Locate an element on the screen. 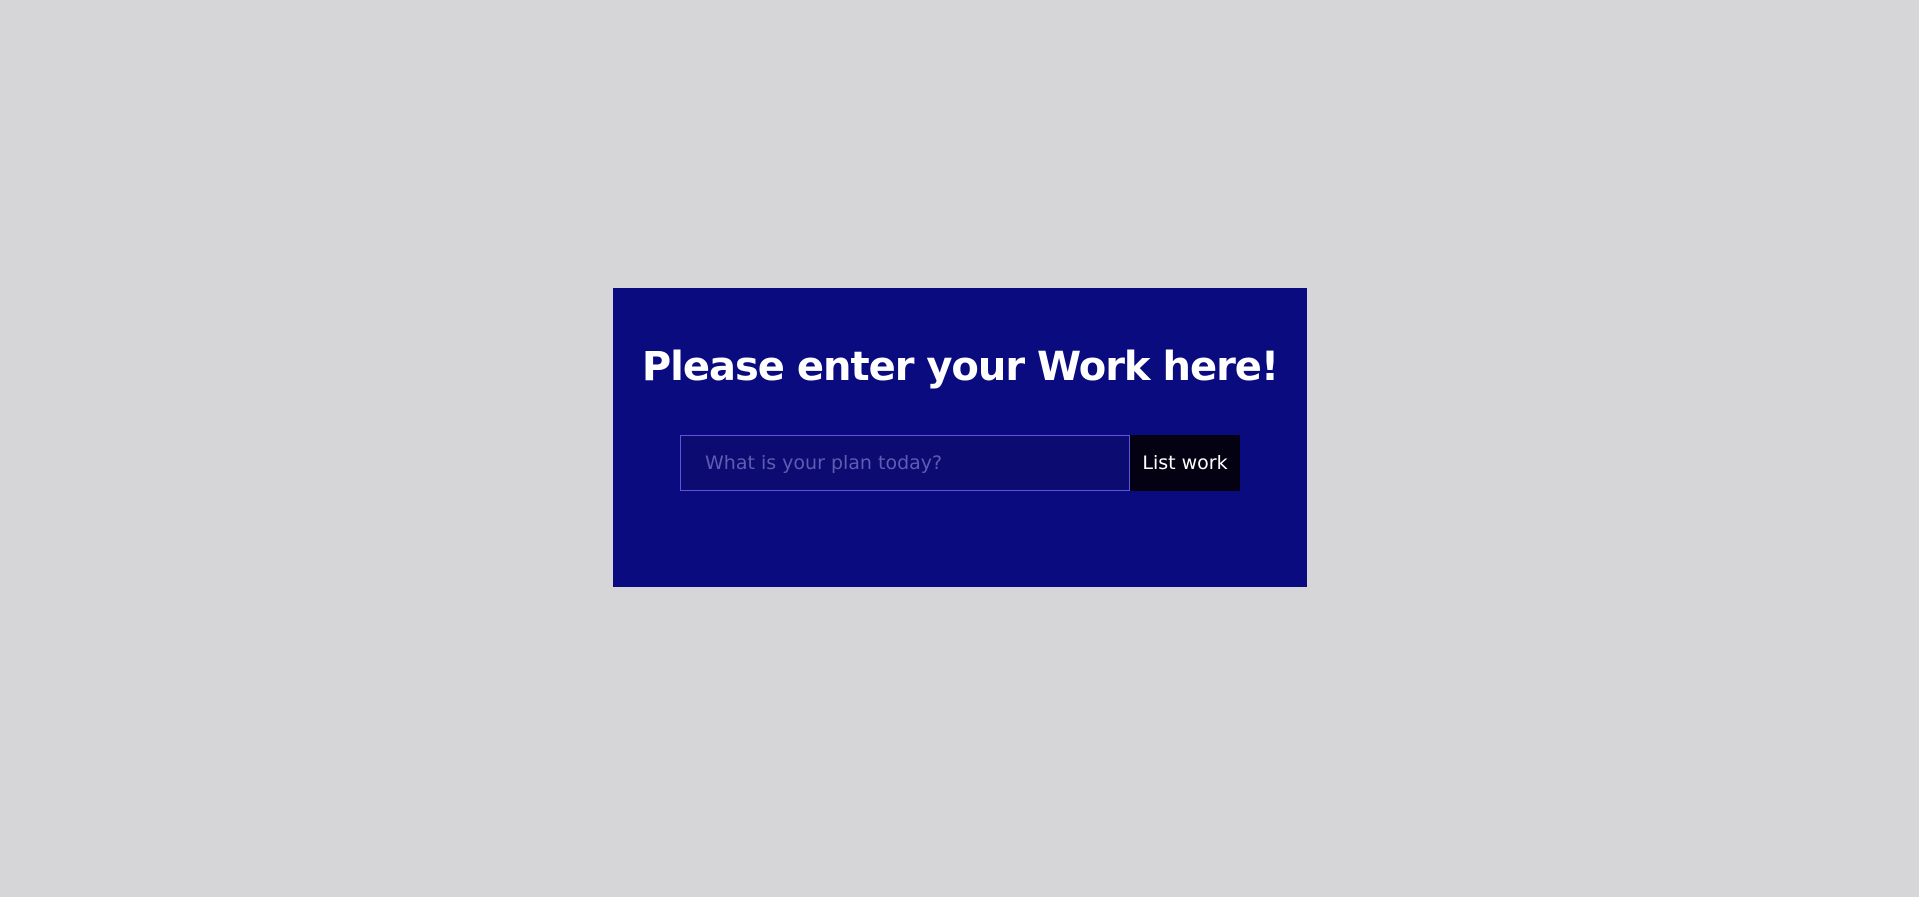  task-form: List work is located at coordinates (960, 463).